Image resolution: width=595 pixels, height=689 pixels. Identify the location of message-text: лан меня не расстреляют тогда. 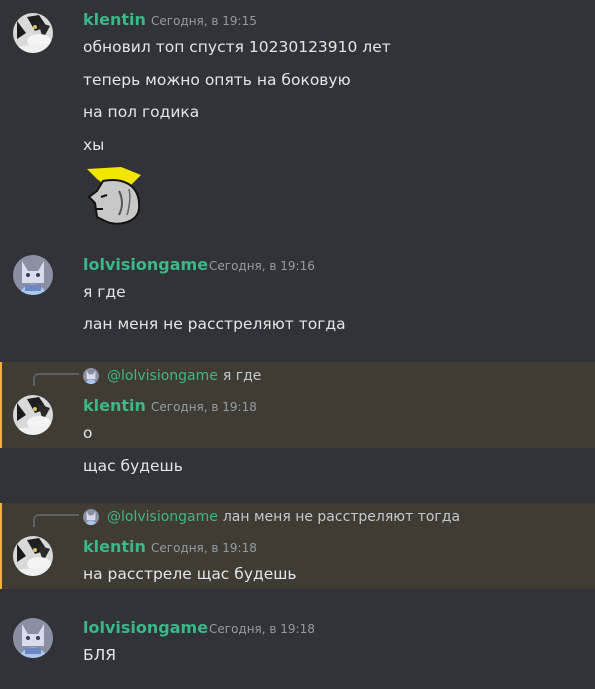
(214, 324).